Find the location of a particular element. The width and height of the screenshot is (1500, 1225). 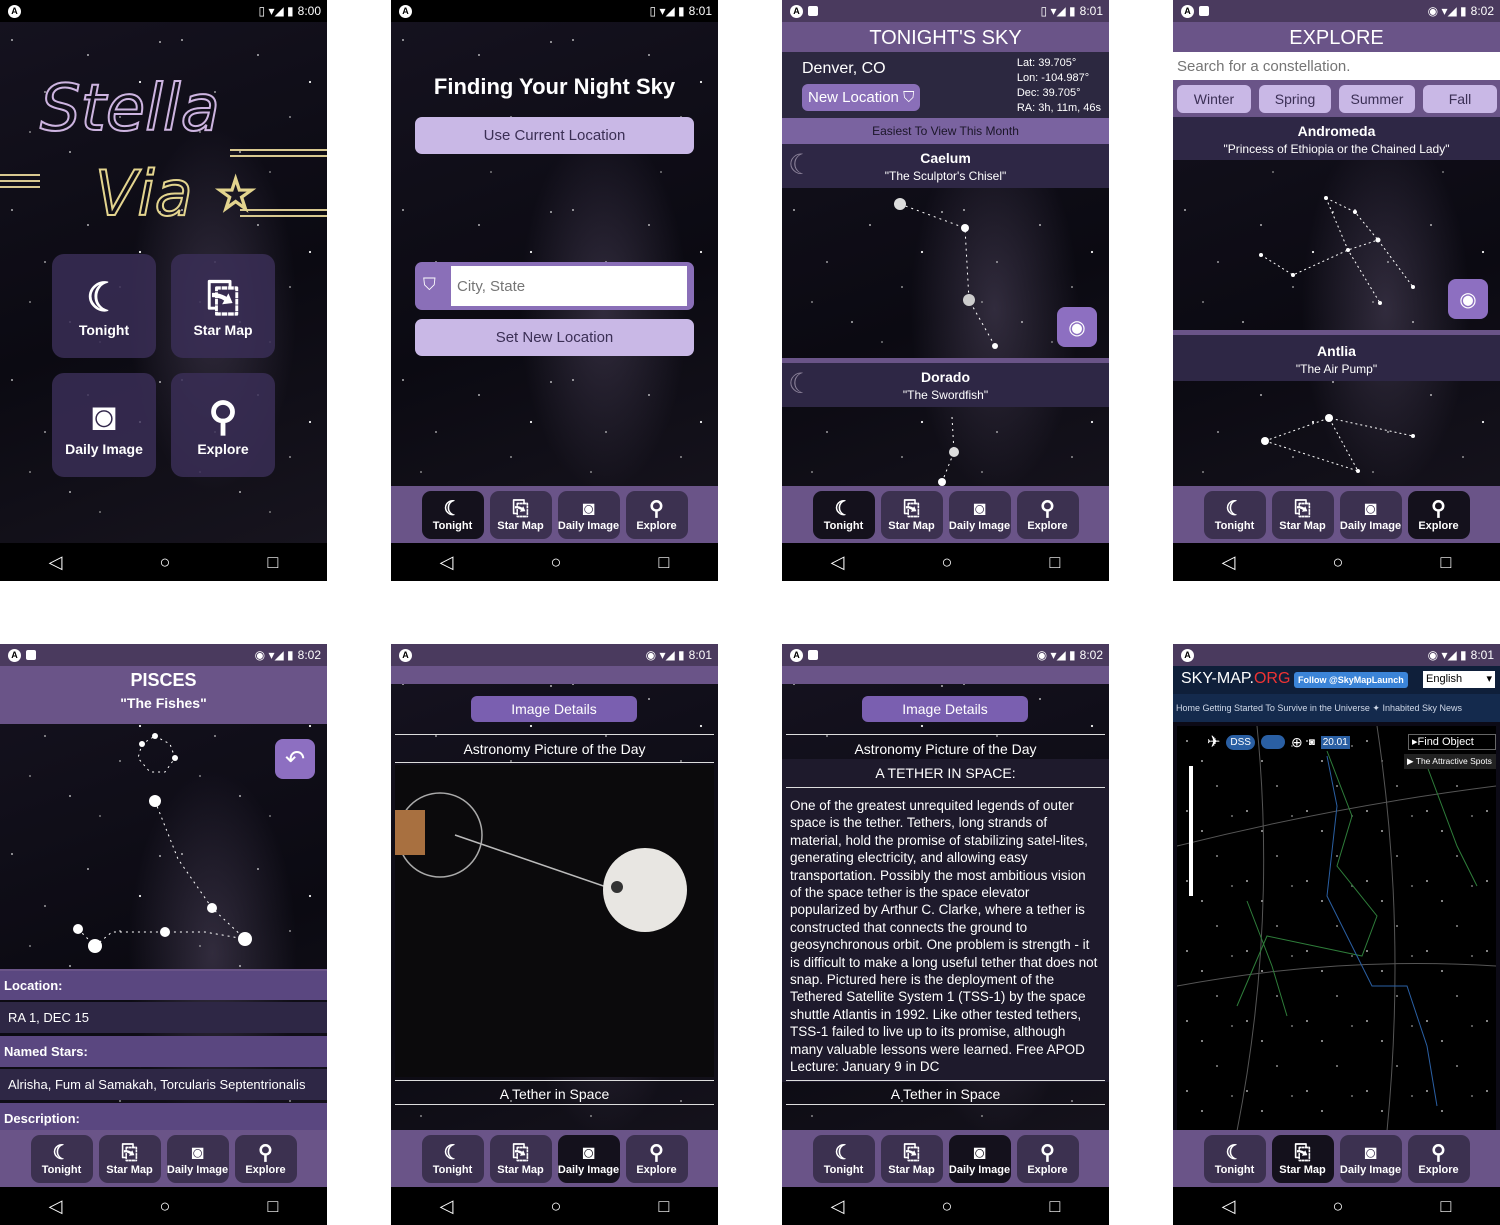

globe-icon: ⊕ is located at coordinates (1297, 742).